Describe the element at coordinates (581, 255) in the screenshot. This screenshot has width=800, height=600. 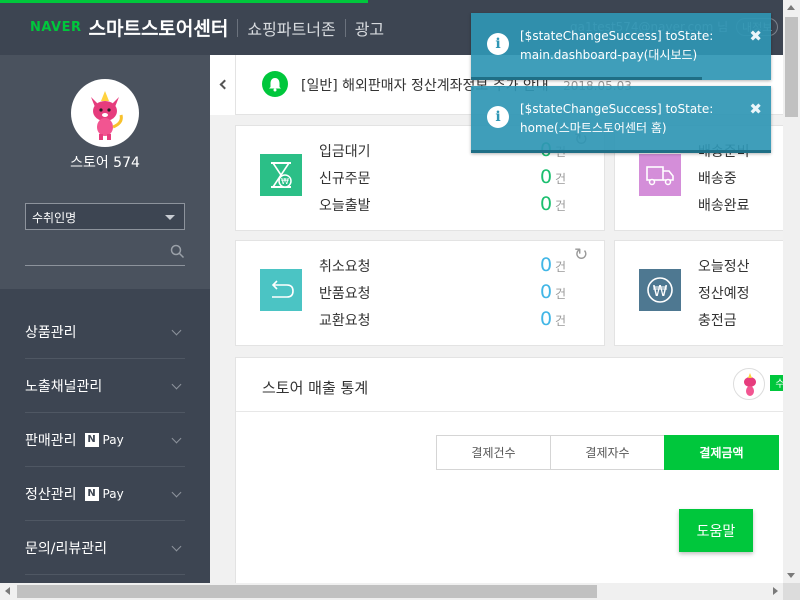
I see `refresh-icon: ↻` at that location.